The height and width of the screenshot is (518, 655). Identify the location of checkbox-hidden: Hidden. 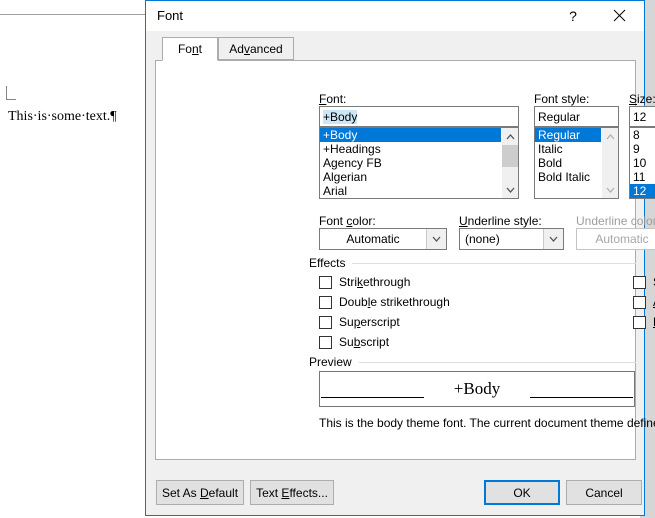
(644, 322).